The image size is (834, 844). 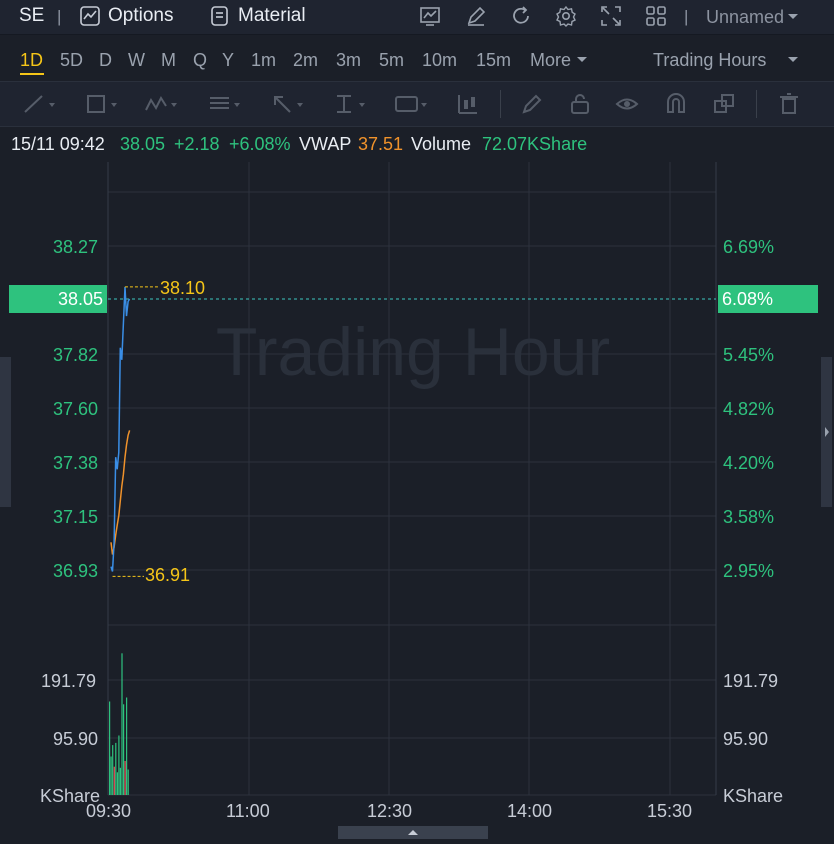 I want to click on settings-icon, so click(x=566, y=16).